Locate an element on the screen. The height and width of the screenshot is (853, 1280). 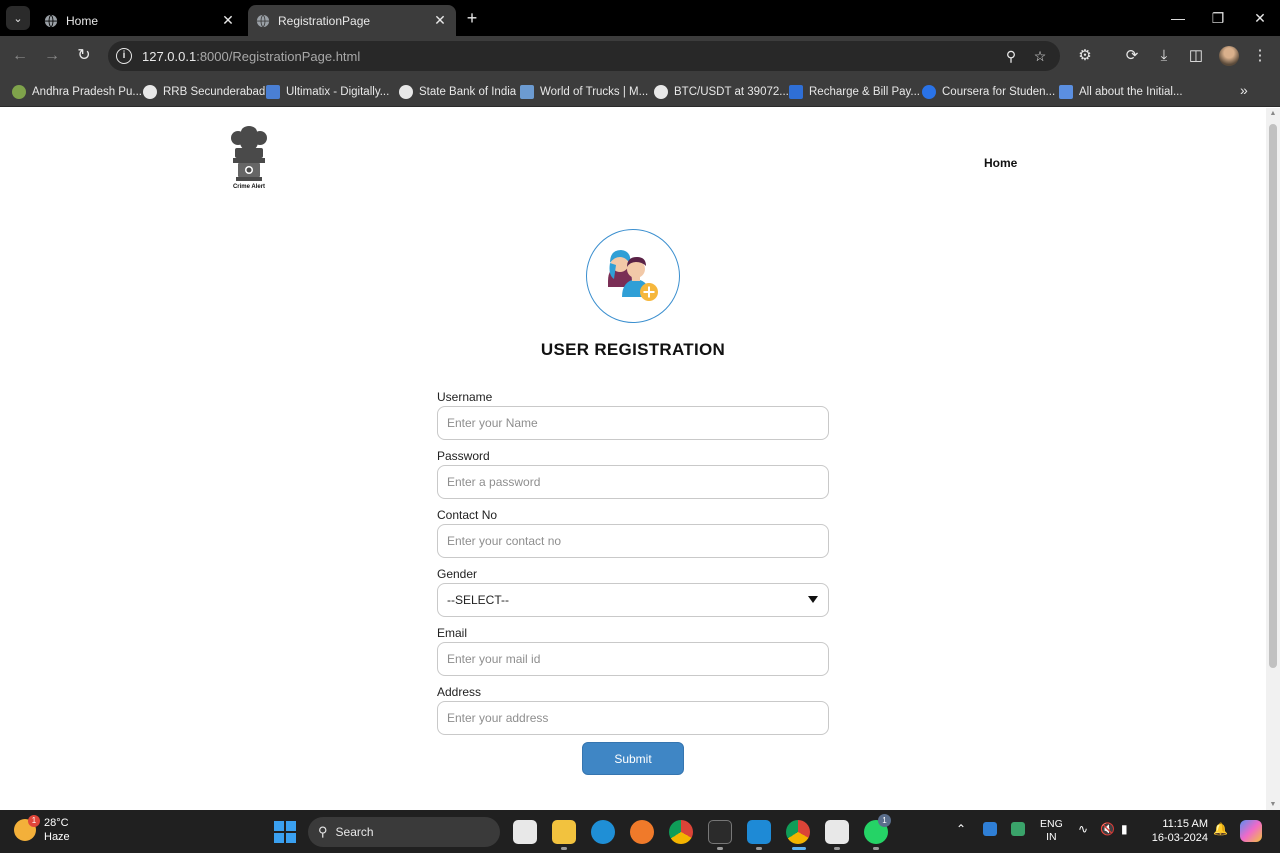
reload-button: ↻ is located at coordinates (84, 56).